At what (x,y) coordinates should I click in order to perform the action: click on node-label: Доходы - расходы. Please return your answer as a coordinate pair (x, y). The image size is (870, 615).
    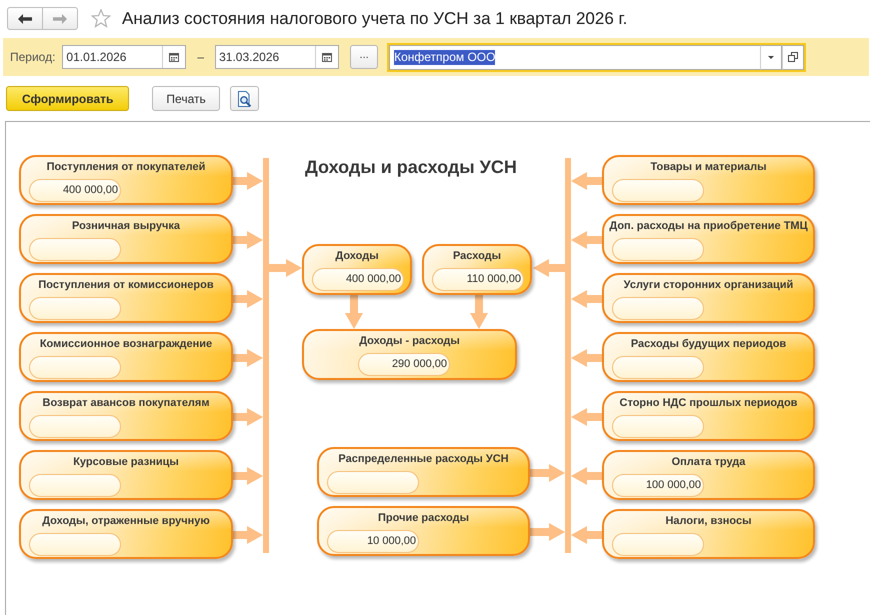
    Looking at the image, I should click on (409, 341).